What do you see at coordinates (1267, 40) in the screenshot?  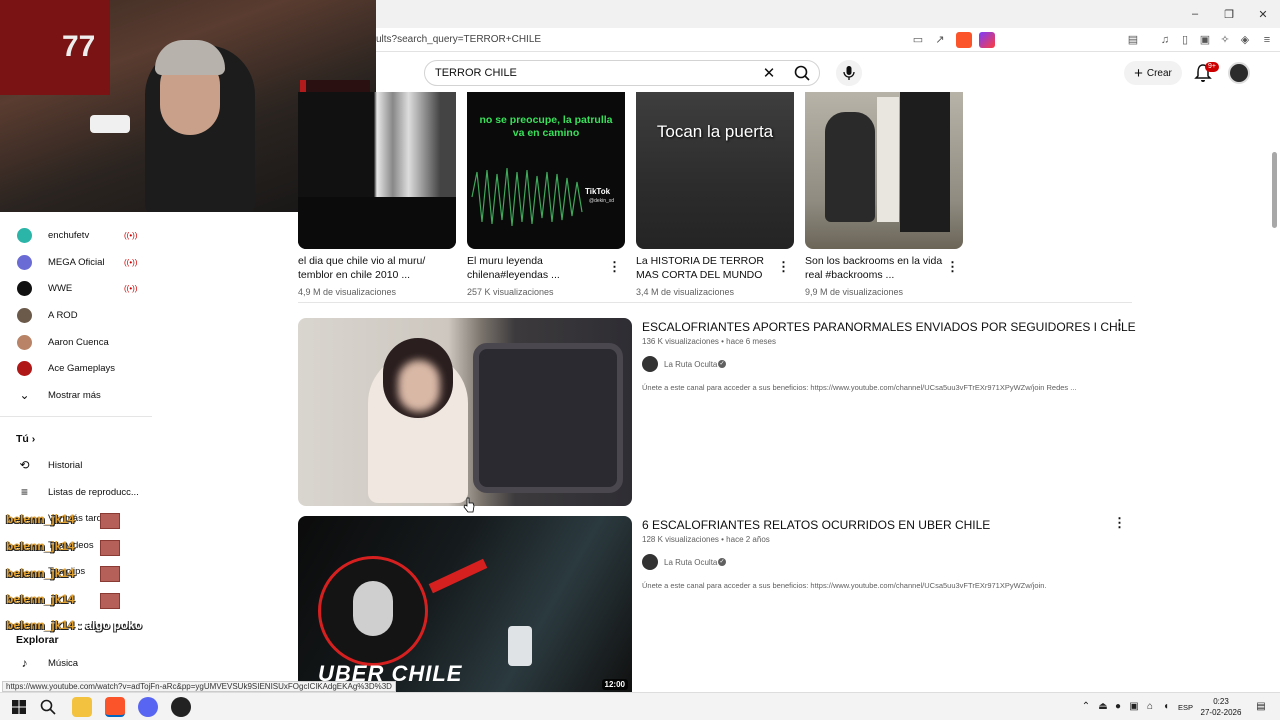 I see `menu-icon: ≡` at bounding box center [1267, 40].